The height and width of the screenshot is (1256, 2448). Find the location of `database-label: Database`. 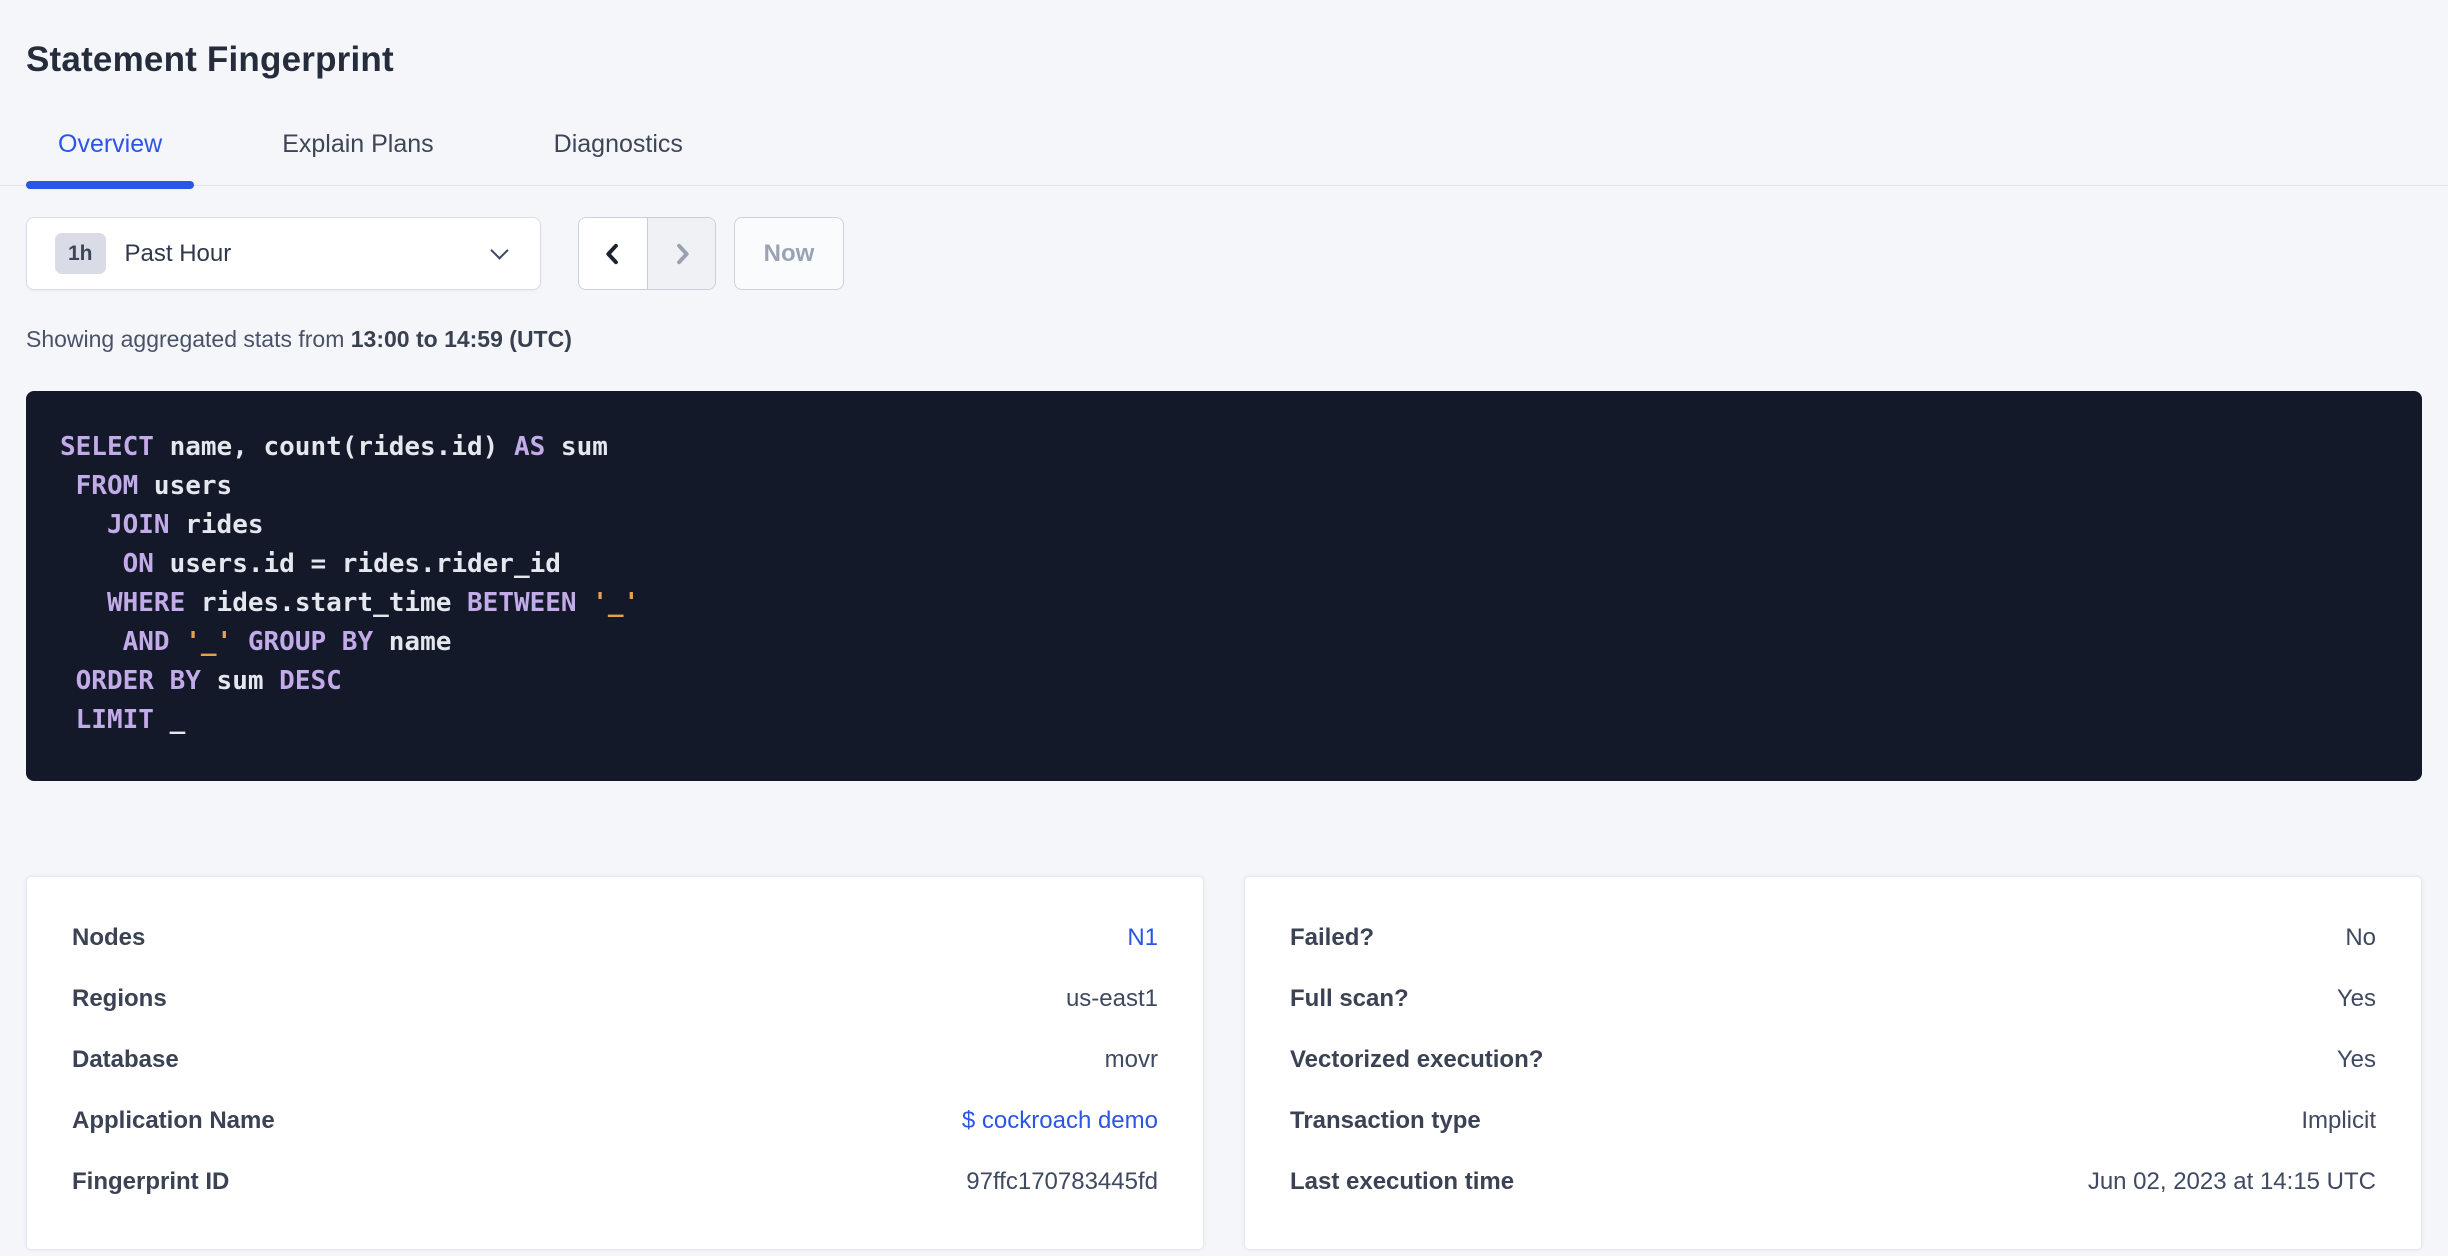

database-label: Database is located at coordinates (125, 1059).